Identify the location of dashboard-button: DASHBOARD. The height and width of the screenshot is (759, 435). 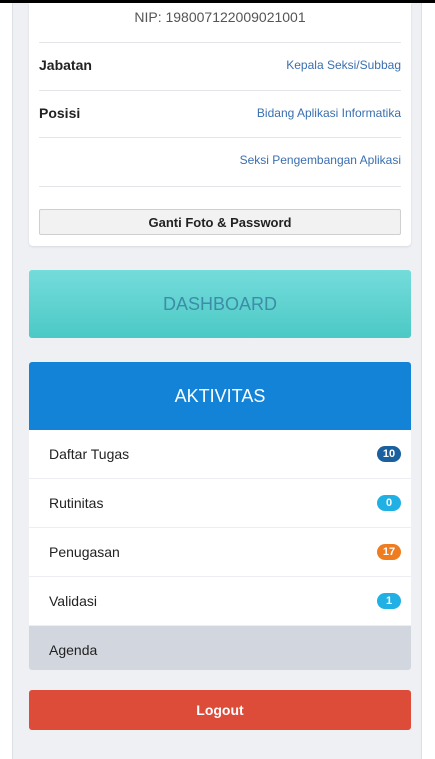
(220, 304).